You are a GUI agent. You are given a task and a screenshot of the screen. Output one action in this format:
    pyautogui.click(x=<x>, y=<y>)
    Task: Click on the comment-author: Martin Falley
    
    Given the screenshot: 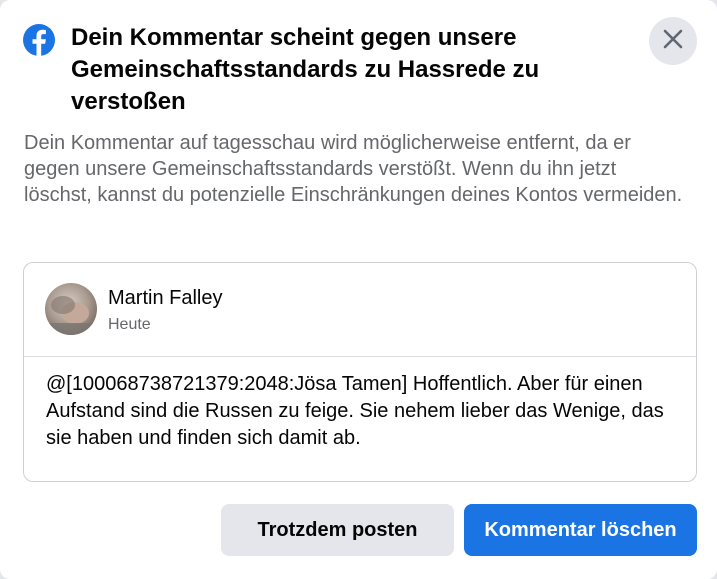 What is the action you would take?
    pyautogui.click(x=165, y=298)
    